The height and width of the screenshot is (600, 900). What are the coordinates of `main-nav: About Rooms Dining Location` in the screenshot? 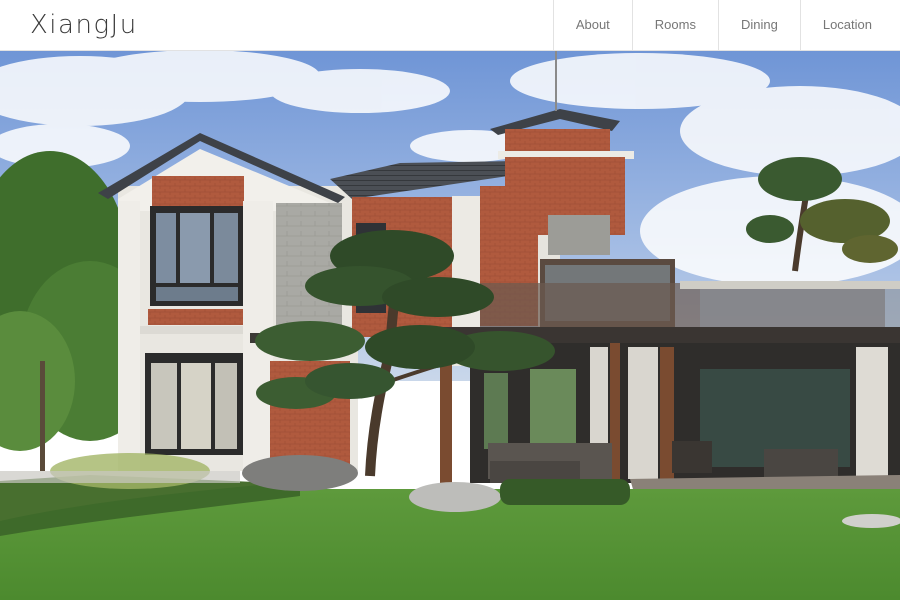 It's located at (726, 25).